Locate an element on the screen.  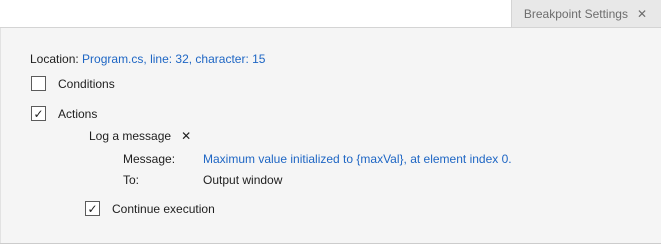
location-label: Location: is located at coordinates (54, 59).